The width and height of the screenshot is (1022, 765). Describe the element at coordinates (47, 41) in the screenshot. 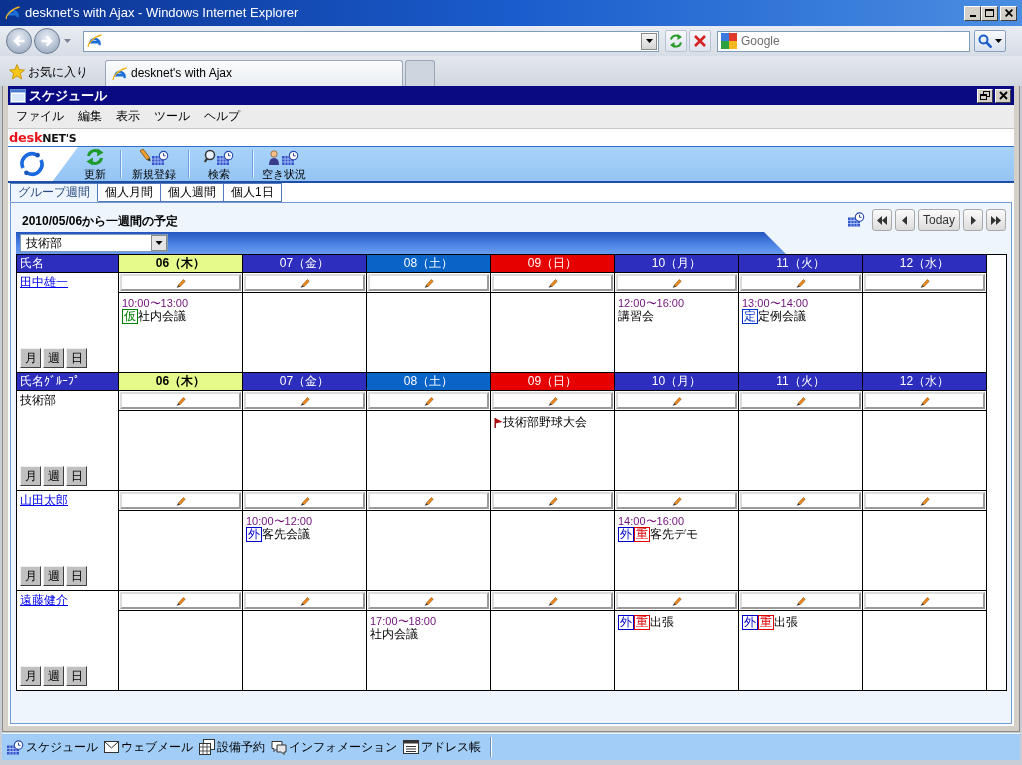

I see `forward-button` at that location.